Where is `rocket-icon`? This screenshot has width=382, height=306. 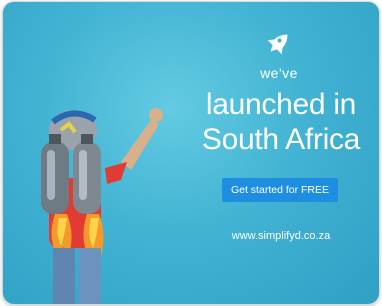
rocket-icon is located at coordinates (277, 44).